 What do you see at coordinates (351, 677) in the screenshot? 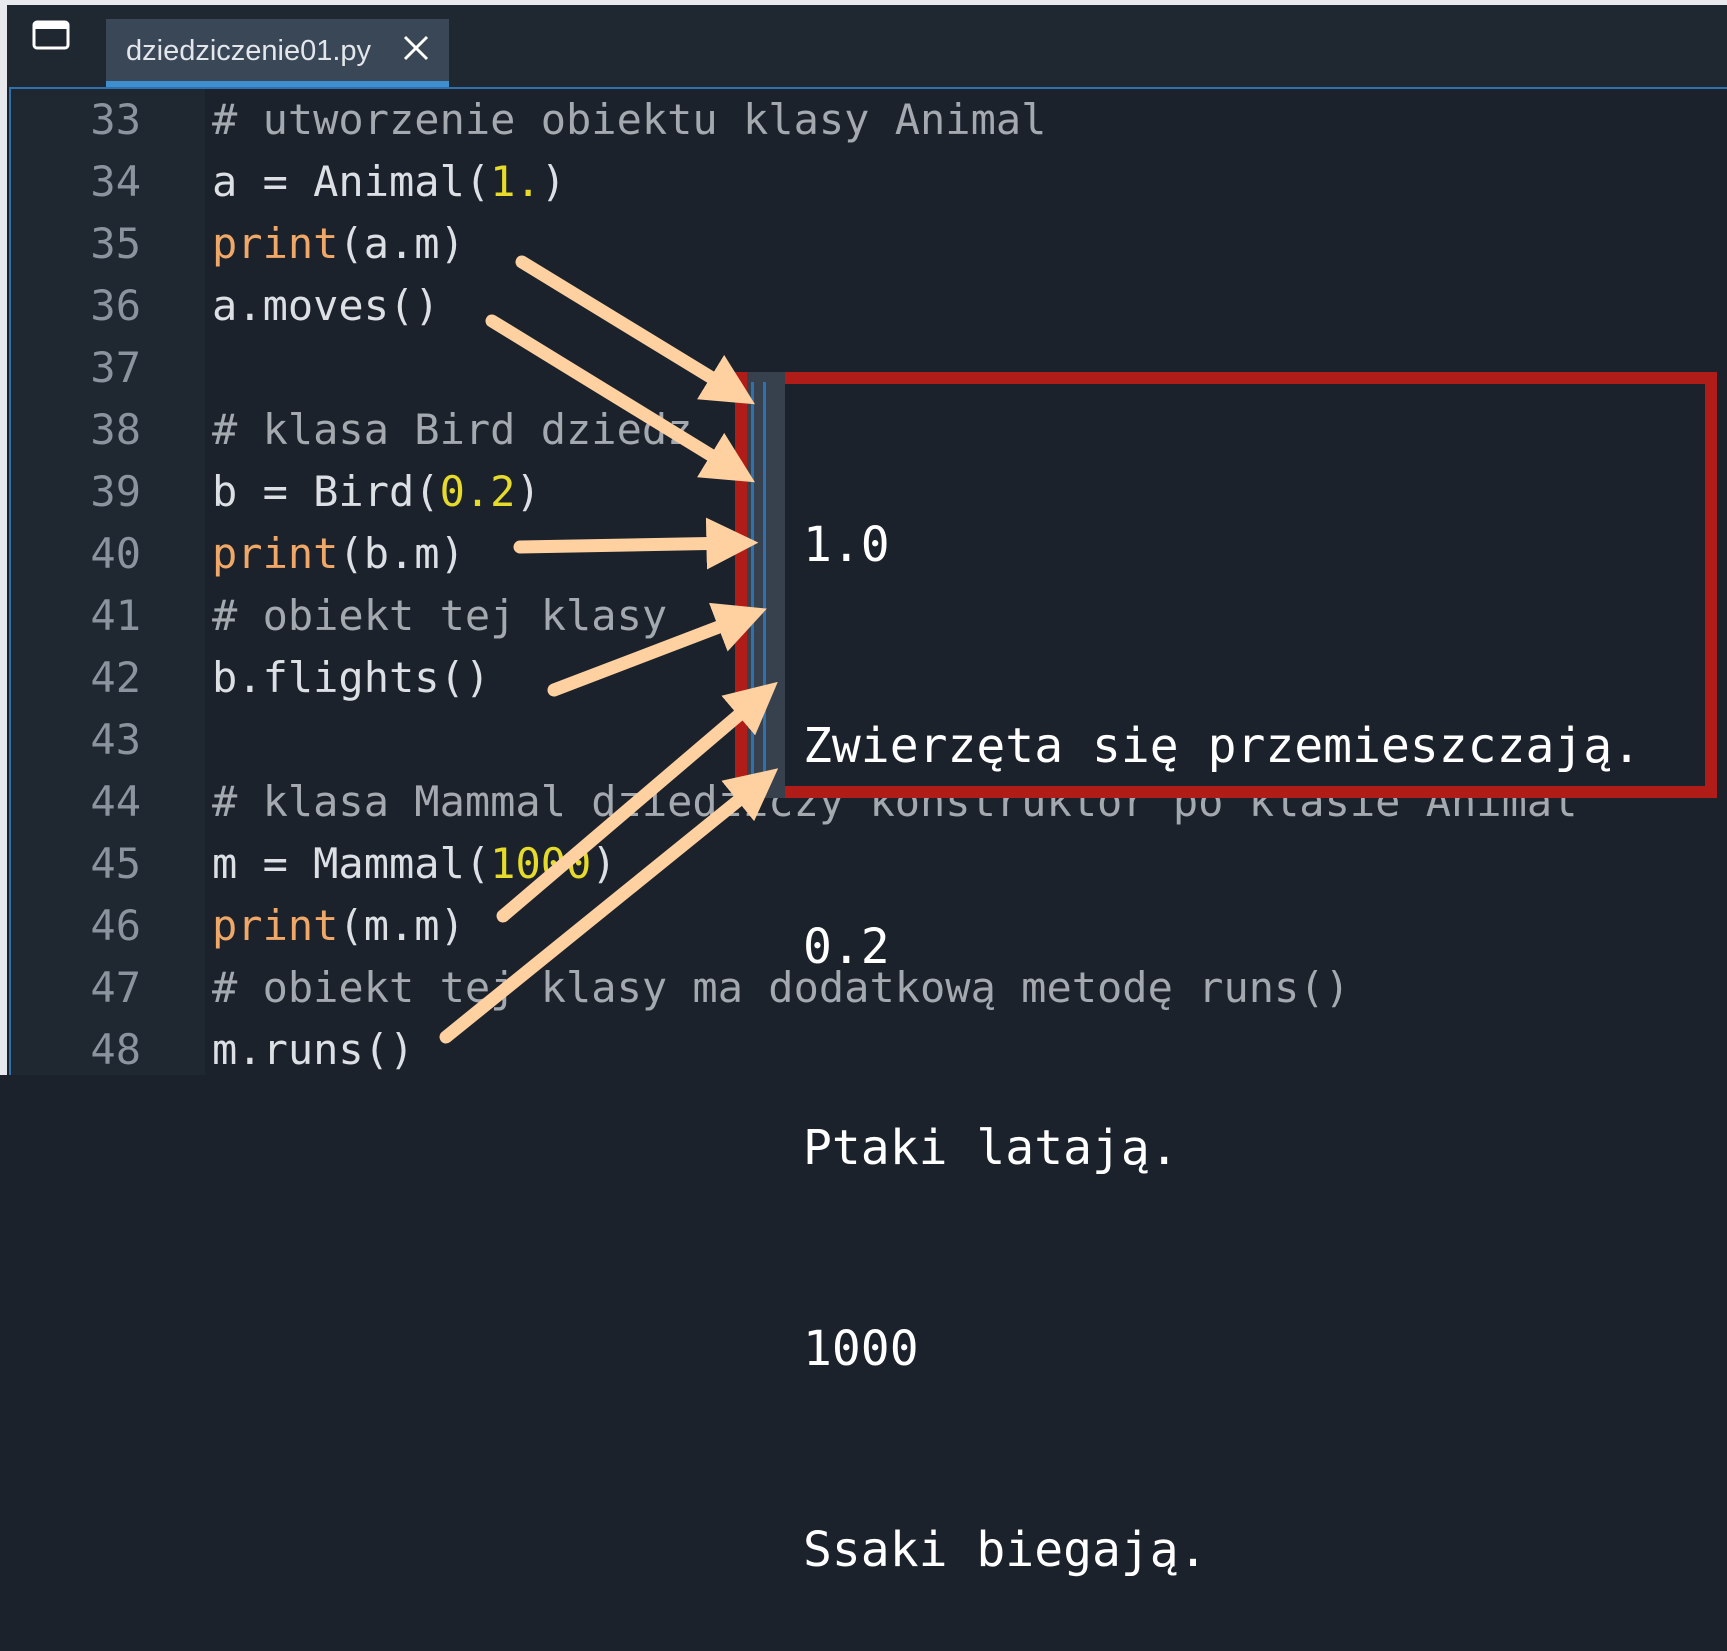
I see `code-line: b.flights()` at bounding box center [351, 677].